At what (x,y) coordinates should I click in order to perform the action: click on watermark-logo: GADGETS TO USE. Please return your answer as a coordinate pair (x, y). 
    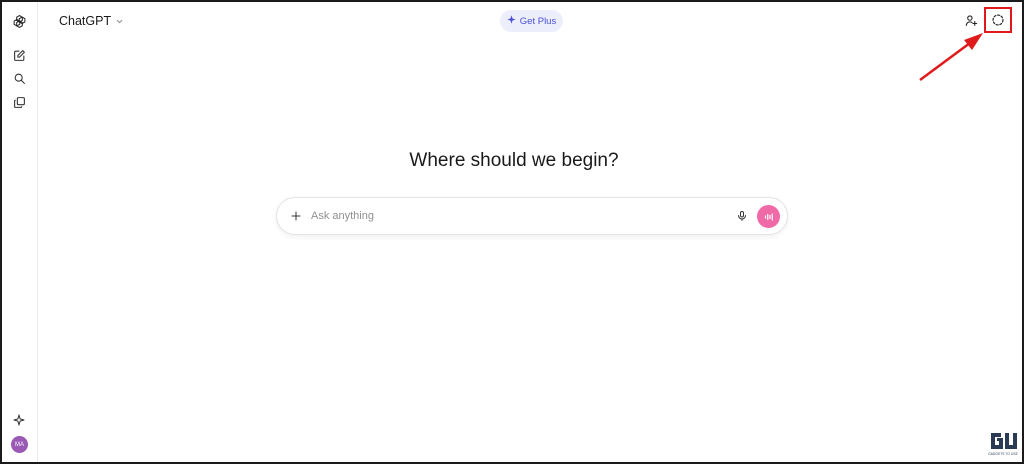
    Looking at the image, I should click on (1003, 445).